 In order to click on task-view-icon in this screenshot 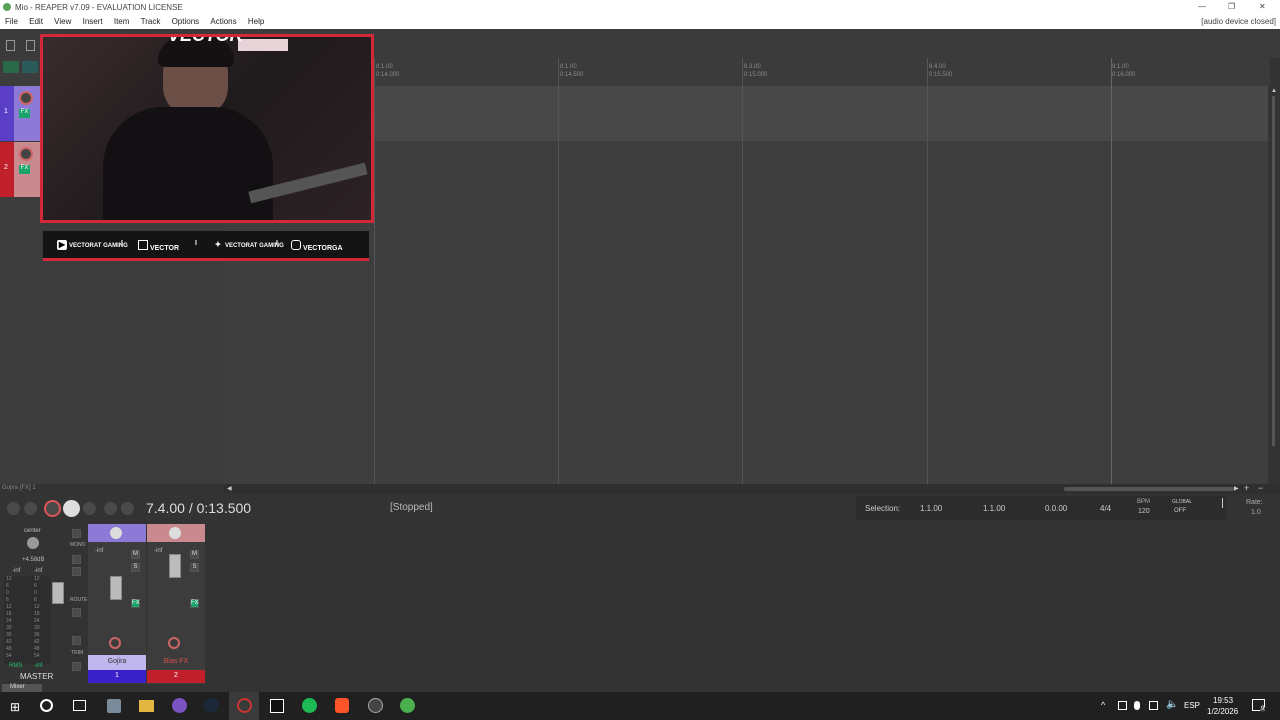, I will do `click(79, 705)`.